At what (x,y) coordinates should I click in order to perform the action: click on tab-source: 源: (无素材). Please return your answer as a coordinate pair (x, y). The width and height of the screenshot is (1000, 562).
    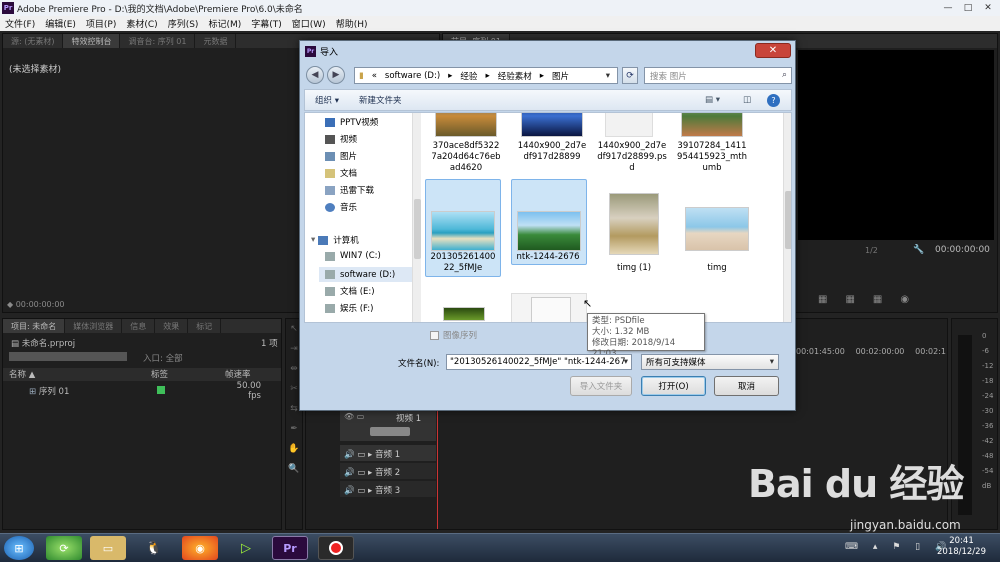
    Looking at the image, I should click on (33, 41).